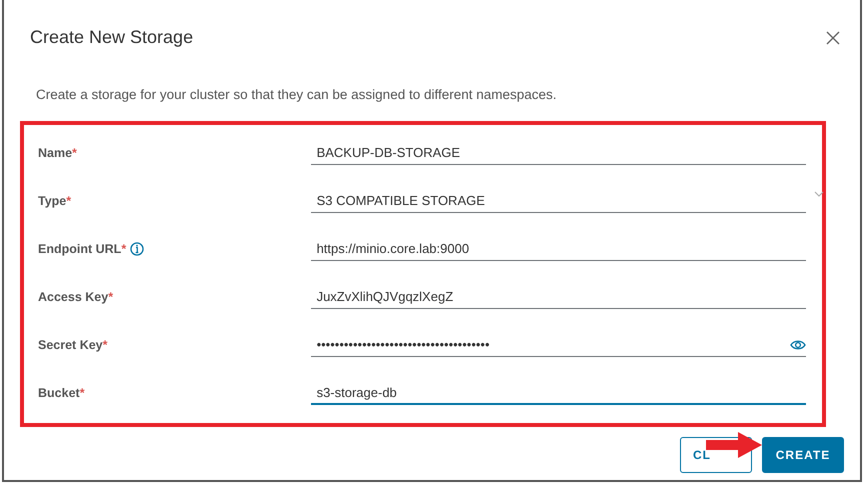 This screenshot has height=484, width=866. Describe the element at coordinates (558, 153) in the screenshot. I see `input-field: BACKUP-DB-STORAGE` at that location.